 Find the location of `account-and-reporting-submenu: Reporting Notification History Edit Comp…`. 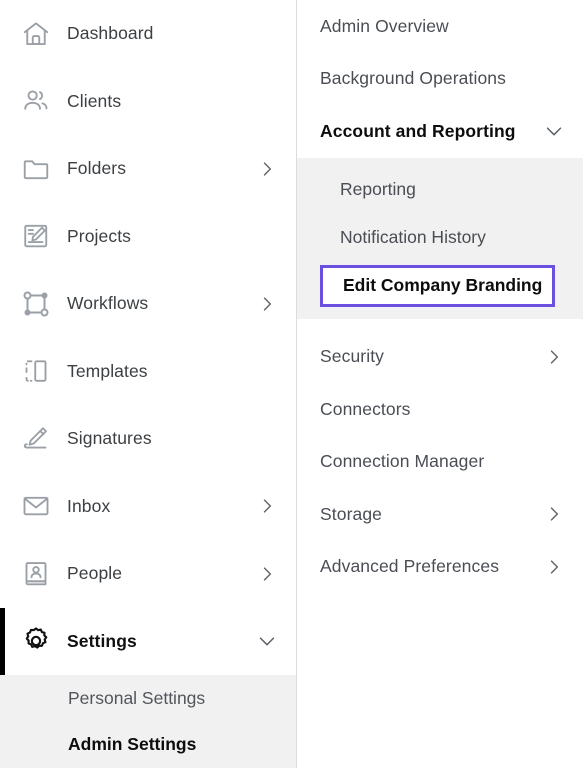

account-and-reporting-submenu: Reporting Notification History Edit Comp… is located at coordinates (440, 238).